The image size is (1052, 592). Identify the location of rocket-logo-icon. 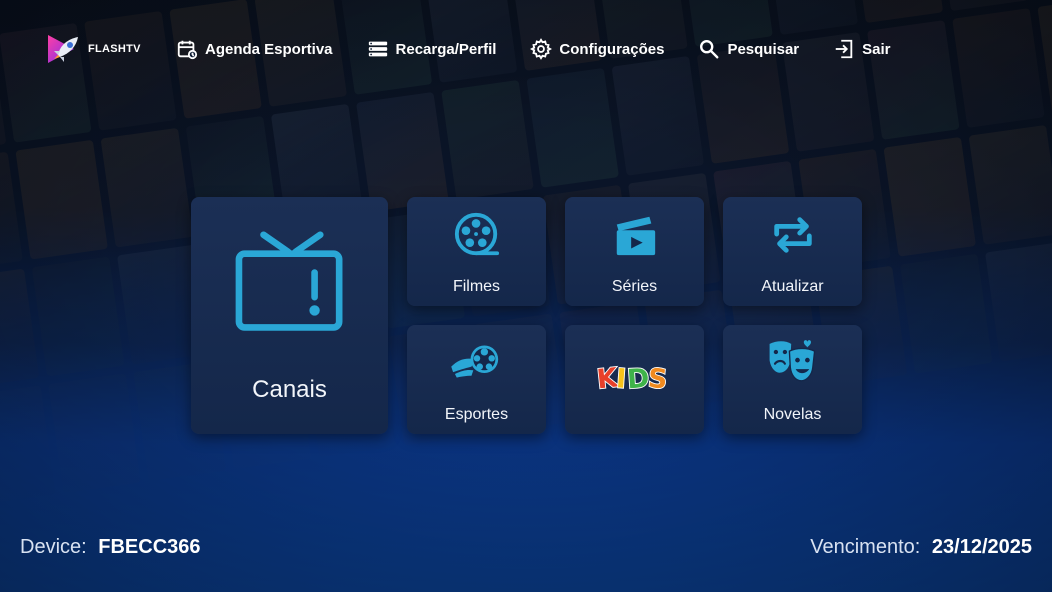
(63, 49).